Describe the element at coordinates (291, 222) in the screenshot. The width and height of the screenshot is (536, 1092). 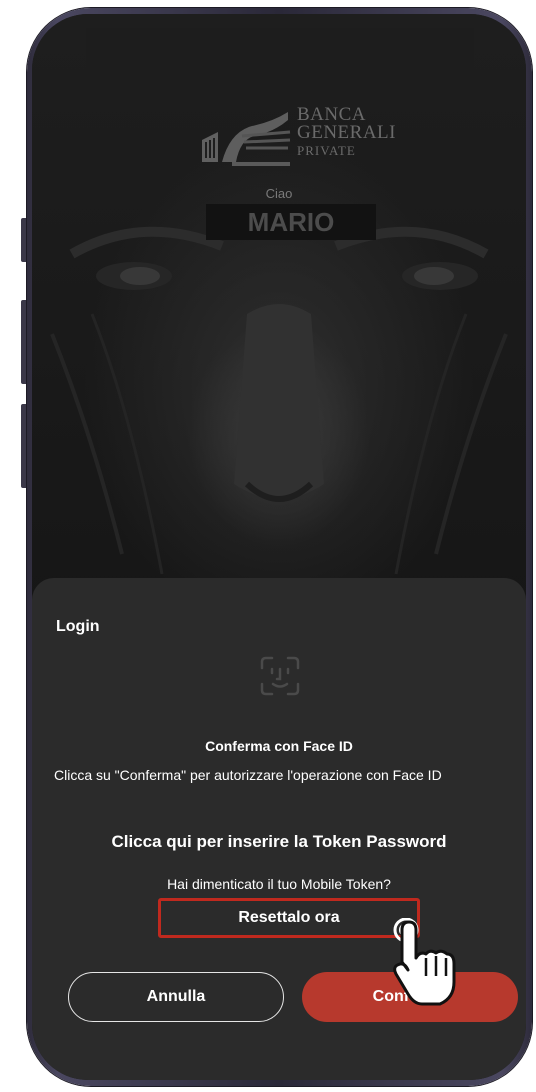
I see `username-label: MARIO` at that location.